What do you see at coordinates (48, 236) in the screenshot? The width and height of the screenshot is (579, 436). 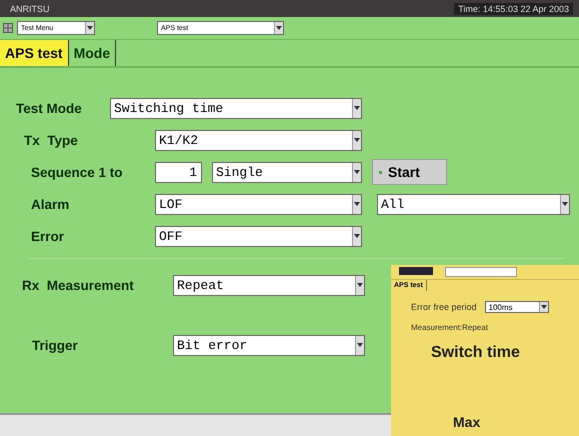 I see `field-label: Error` at bounding box center [48, 236].